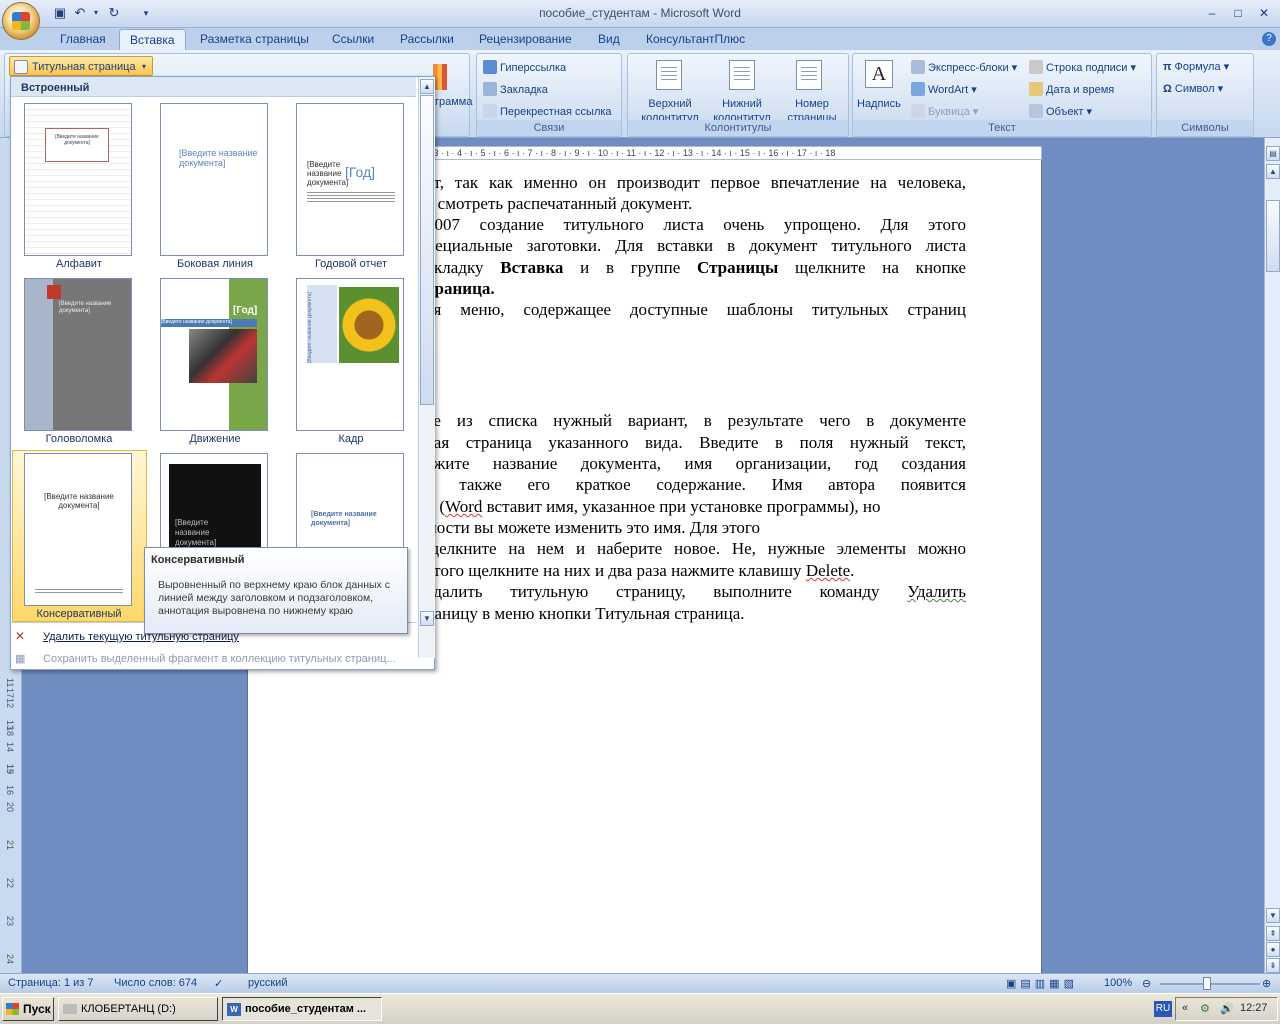 The width and height of the screenshot is (1280, 1024). I want to click on tab-view: Вид, so click(609, 40).